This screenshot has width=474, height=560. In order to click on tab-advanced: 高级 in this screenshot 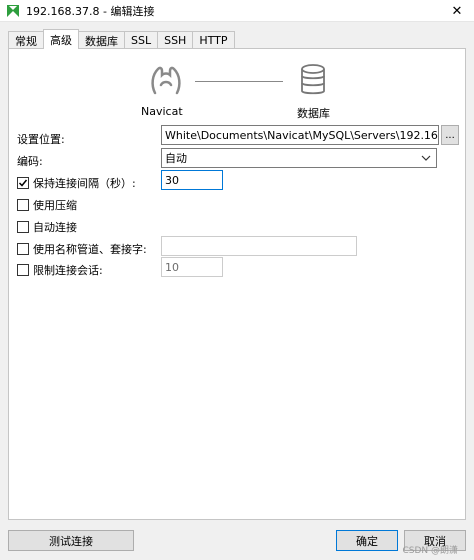, I will do `click(61, 39)`.